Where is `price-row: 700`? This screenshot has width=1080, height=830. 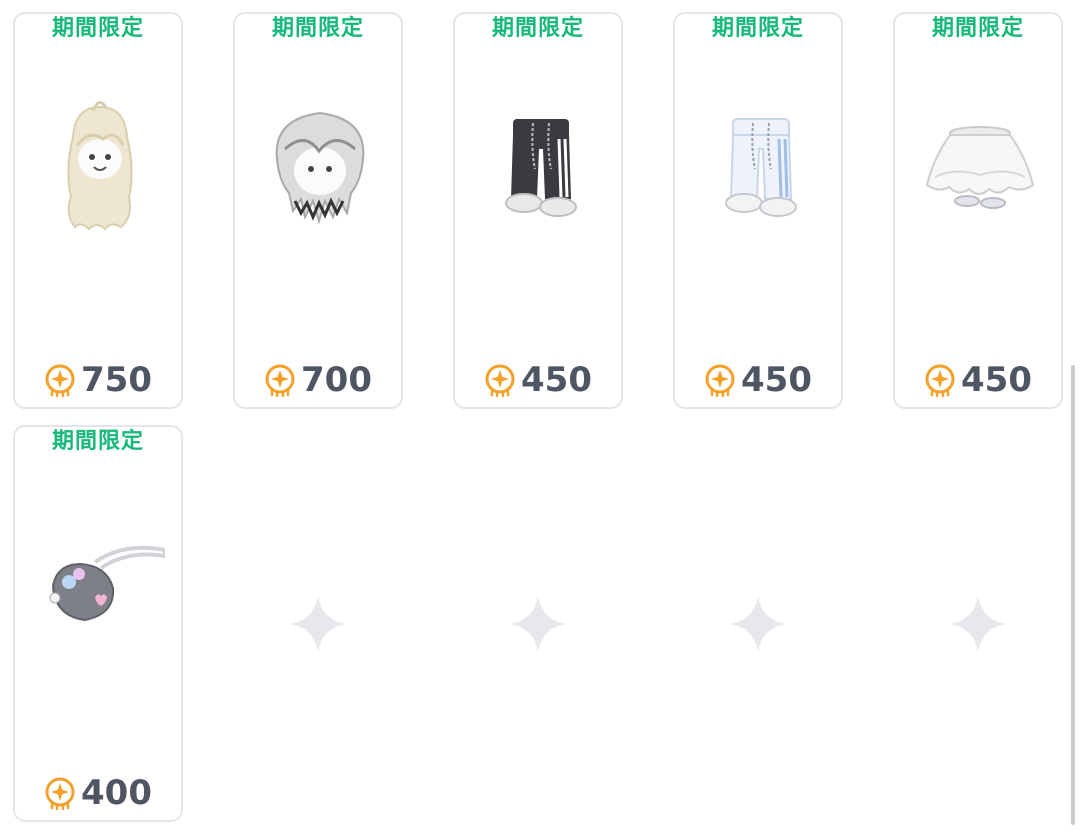
price-row: 700 is located at coordinates (318, 380).